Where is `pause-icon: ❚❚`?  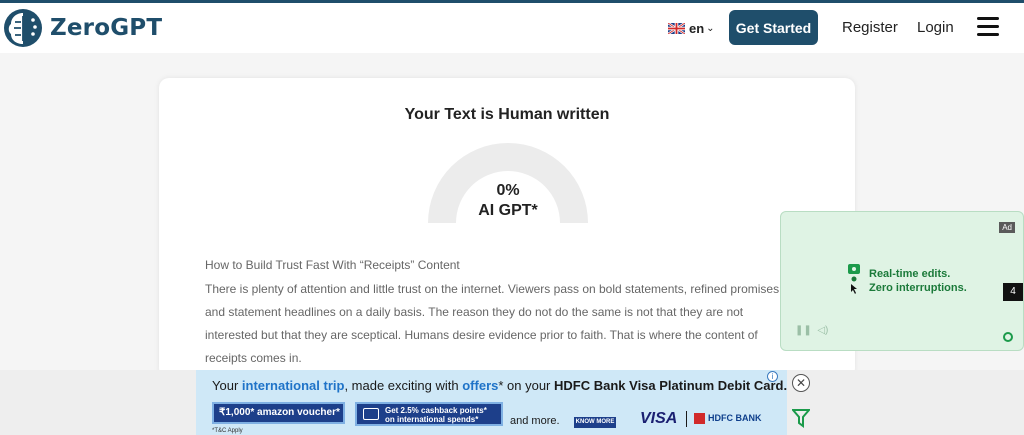
pause-icon: ❚❚ is located at coordinates (803, 330).